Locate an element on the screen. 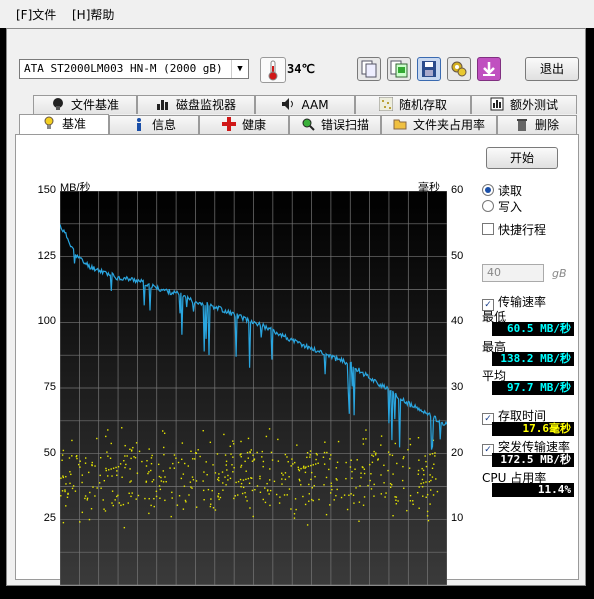  copy-screen-button is located at coordinates (399, 69).